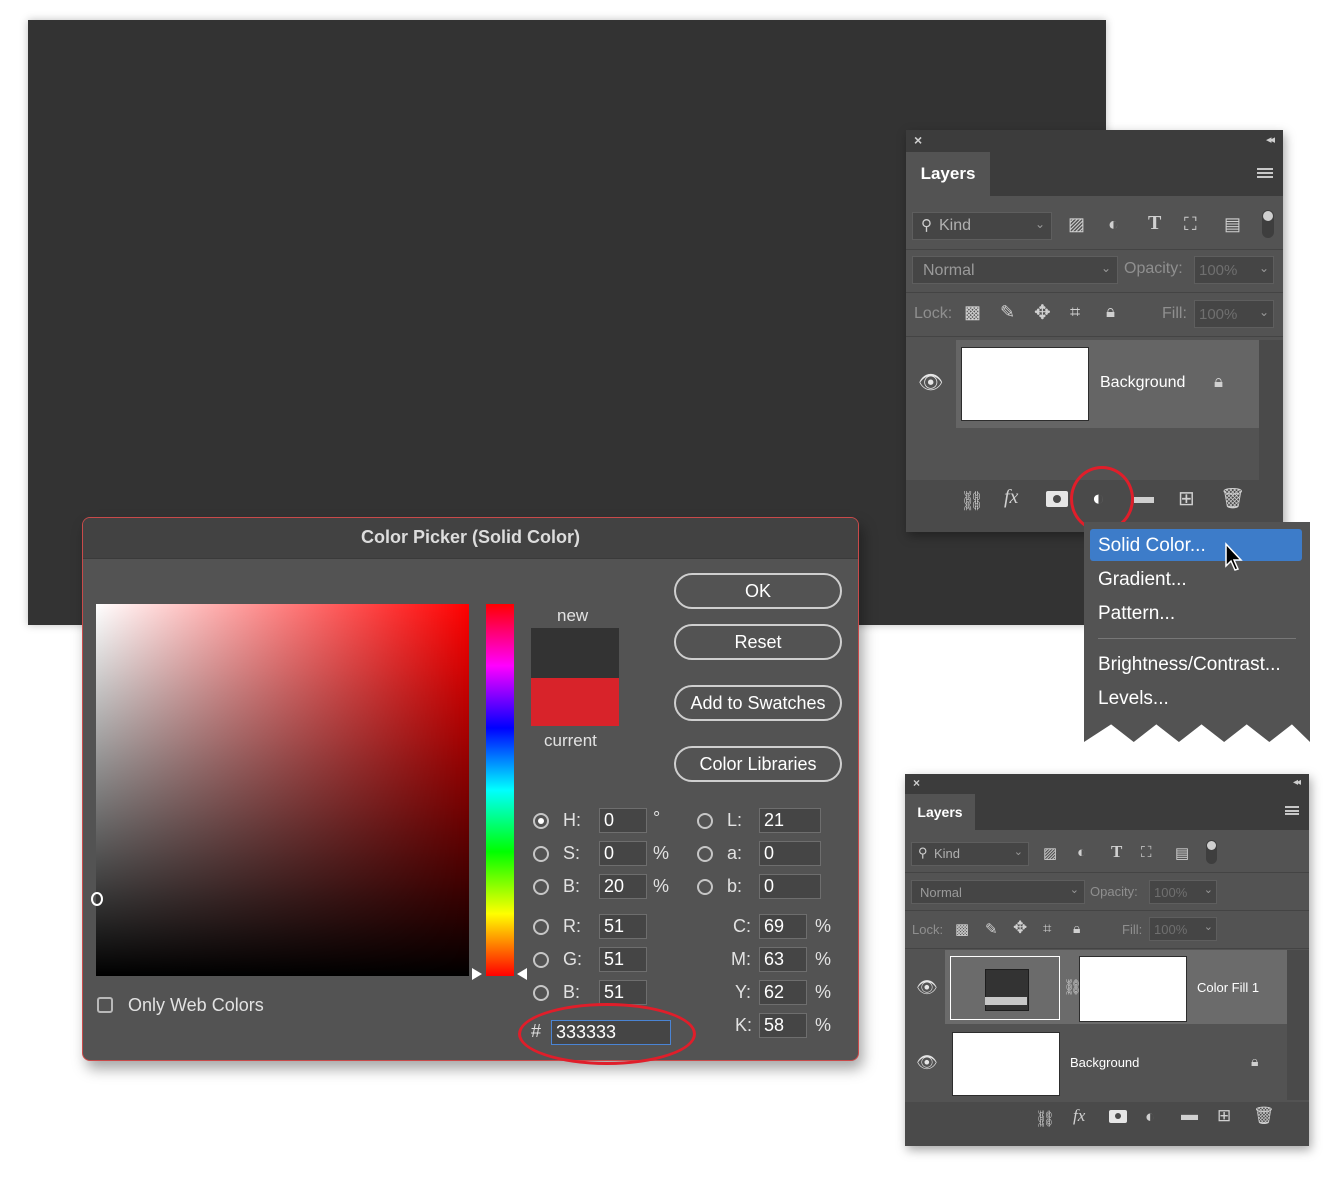 The height and width of the screenshot is (1184, 1335). Describe the element at coordinates (783, 992) in the screenshot. I see `y-input: 62` at that location.